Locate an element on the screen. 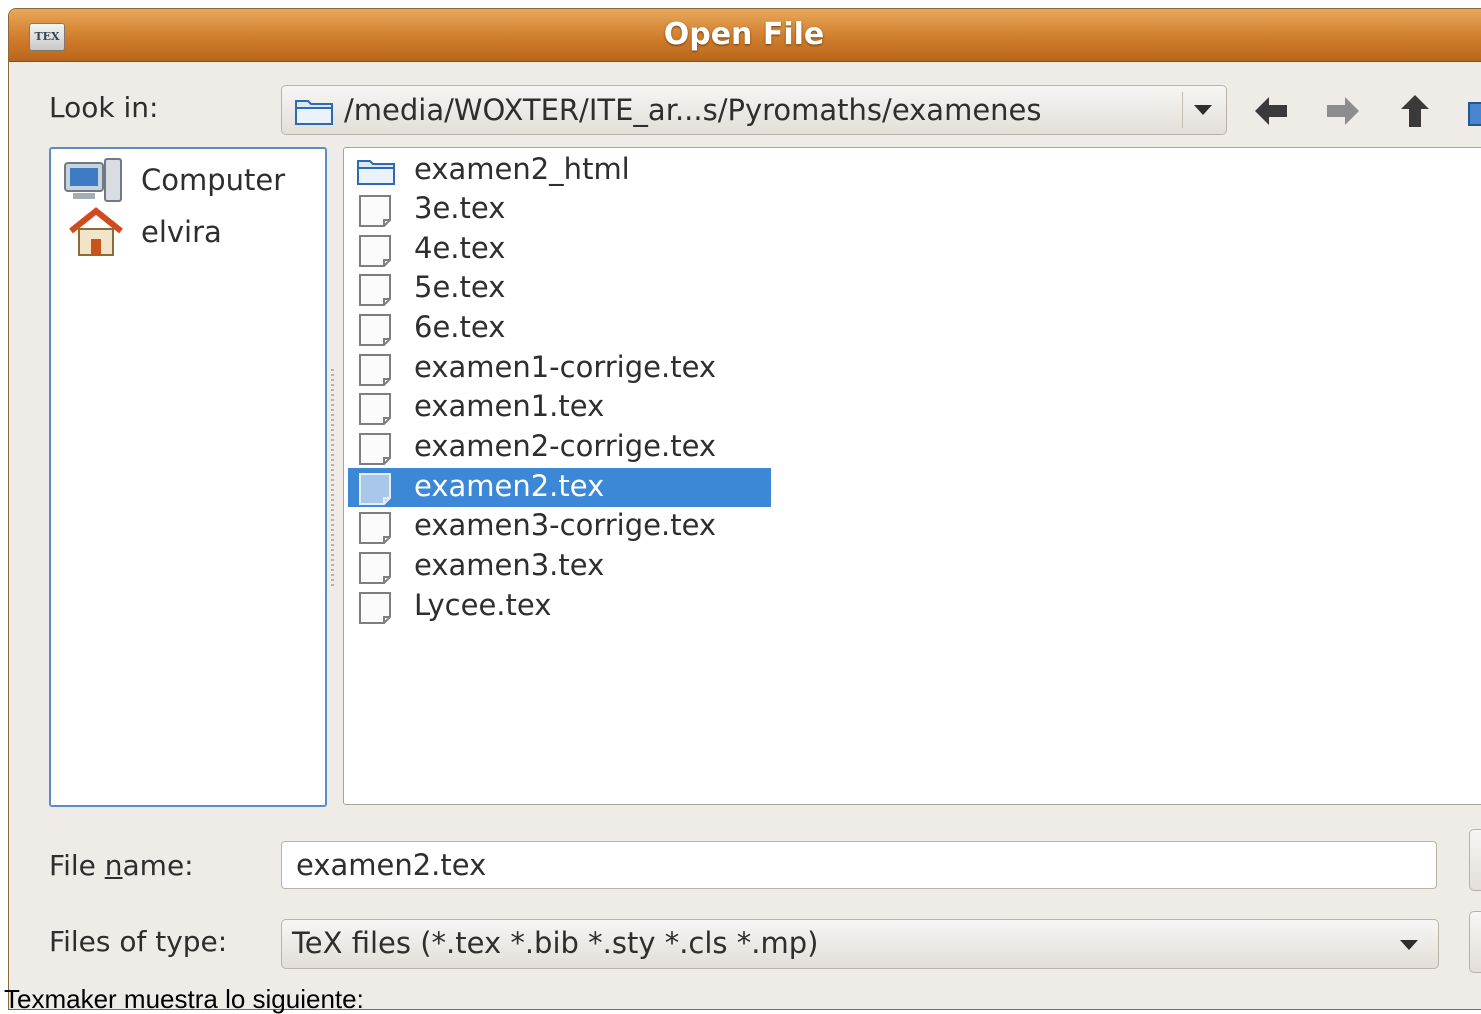 Image resolution: width=1481 pixels, height=1014 pixels. back-arrow-icon is located at coordinates (1271, 111).